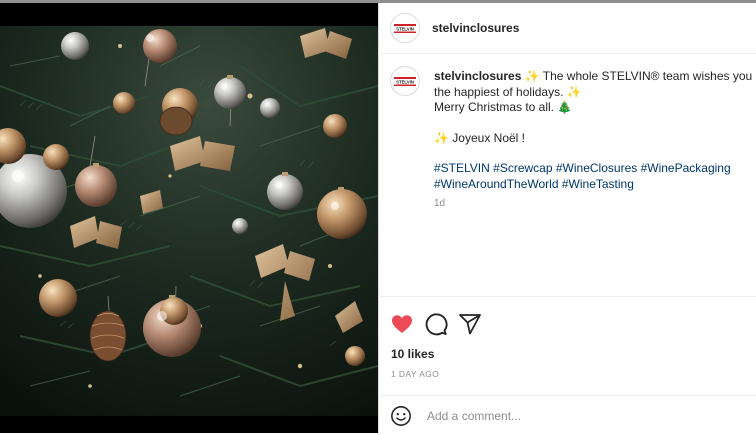 The image size is (756, 435). Describe the element at coordinates (436, 324) in the screenshot. I see `comment-icon` at that location.